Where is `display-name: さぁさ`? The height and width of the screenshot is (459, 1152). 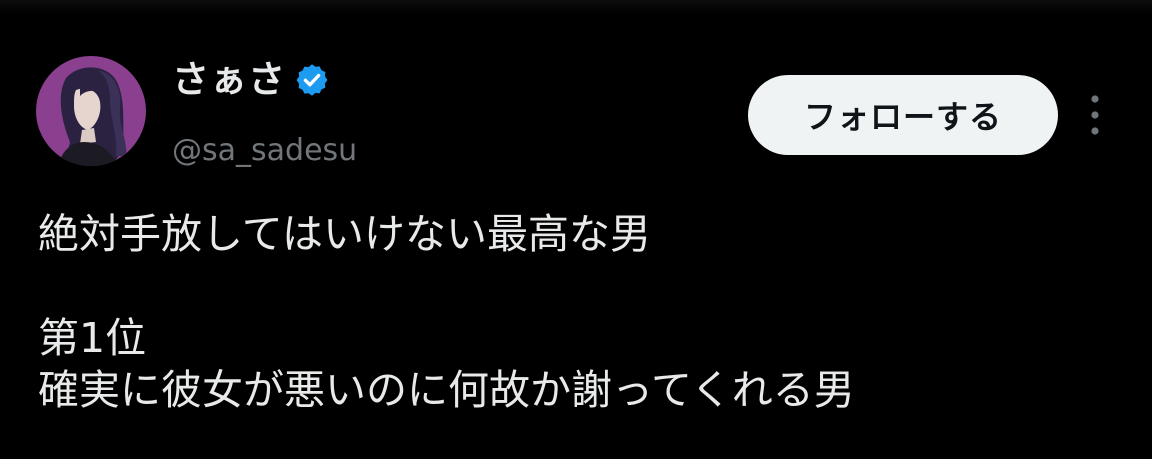
display-name: さぁさ is located at coordinates (229, 80).